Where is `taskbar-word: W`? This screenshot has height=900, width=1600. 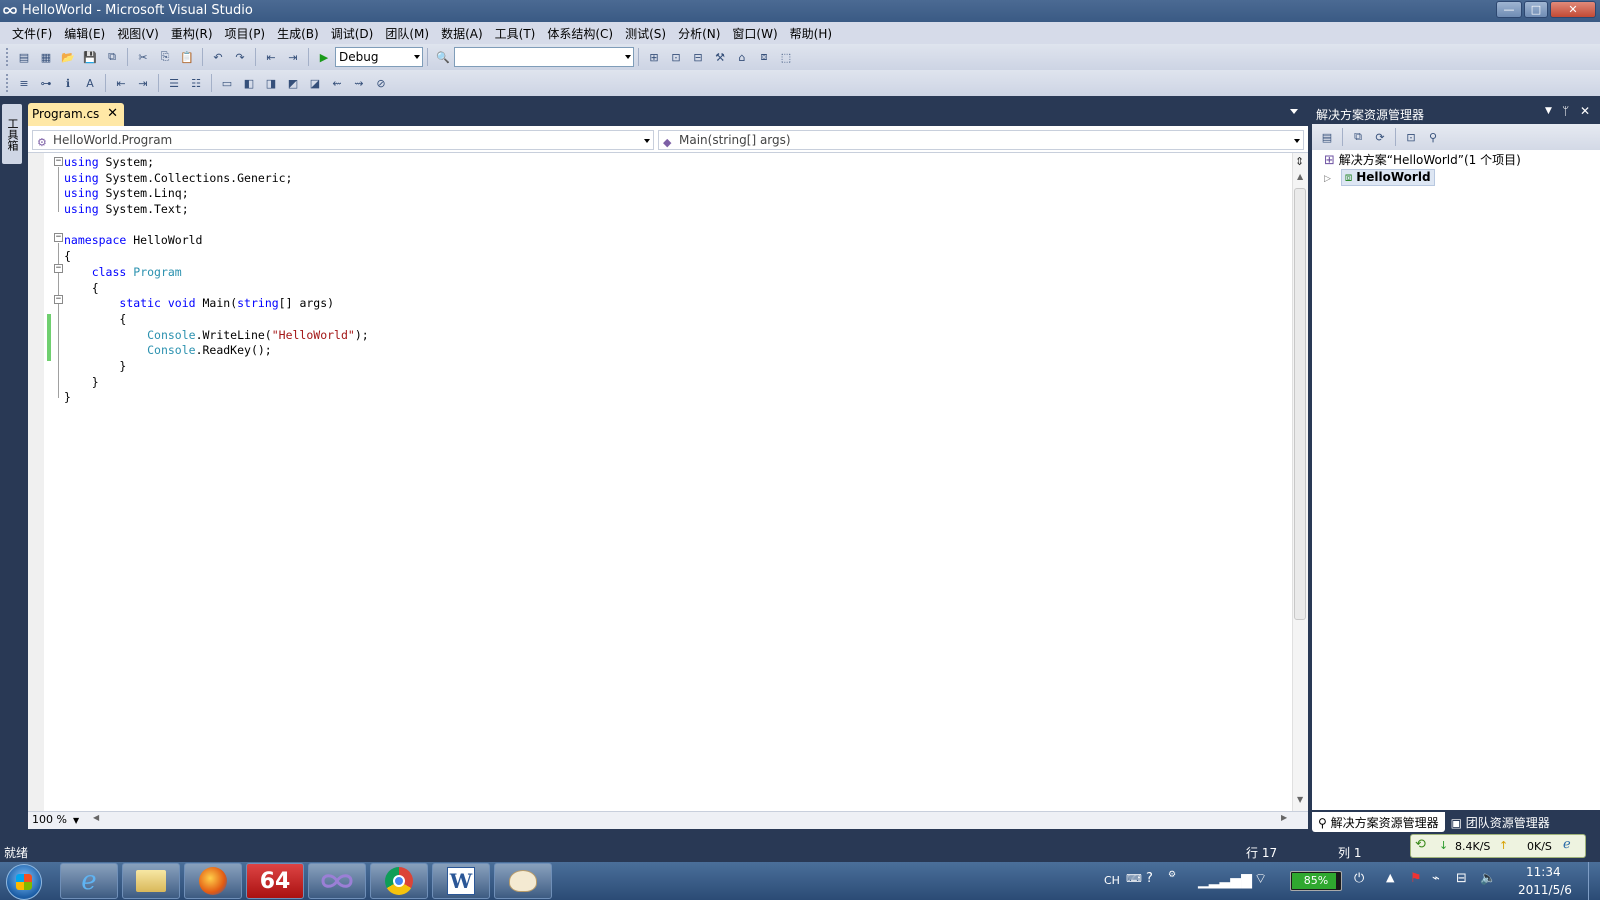 taskbar-word: W is located at coordinates (461, 881).